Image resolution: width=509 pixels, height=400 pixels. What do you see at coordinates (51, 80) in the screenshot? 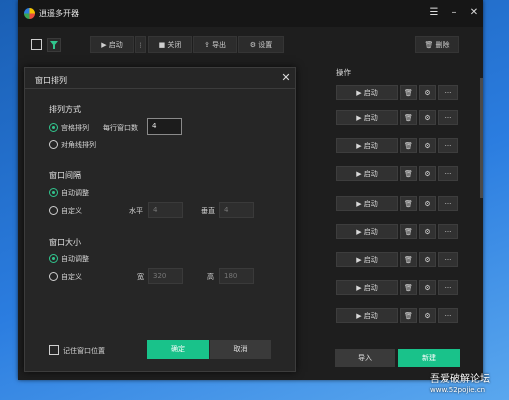
I see `dialog-title: 窗口排列` at bounding box center [51, 80].